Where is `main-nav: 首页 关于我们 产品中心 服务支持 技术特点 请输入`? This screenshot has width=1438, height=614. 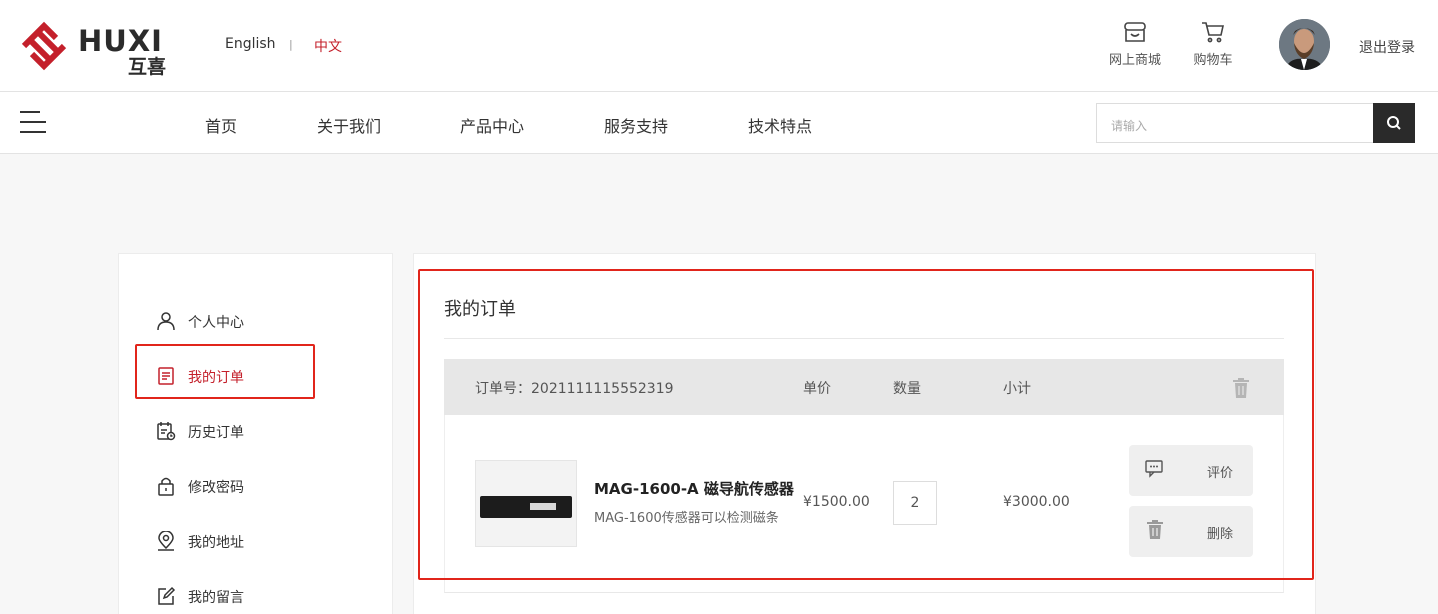
main-nav: 首页 关于我们 产品中心 服务支持 技术特点 请输入 is located at coordinates (719, 123).